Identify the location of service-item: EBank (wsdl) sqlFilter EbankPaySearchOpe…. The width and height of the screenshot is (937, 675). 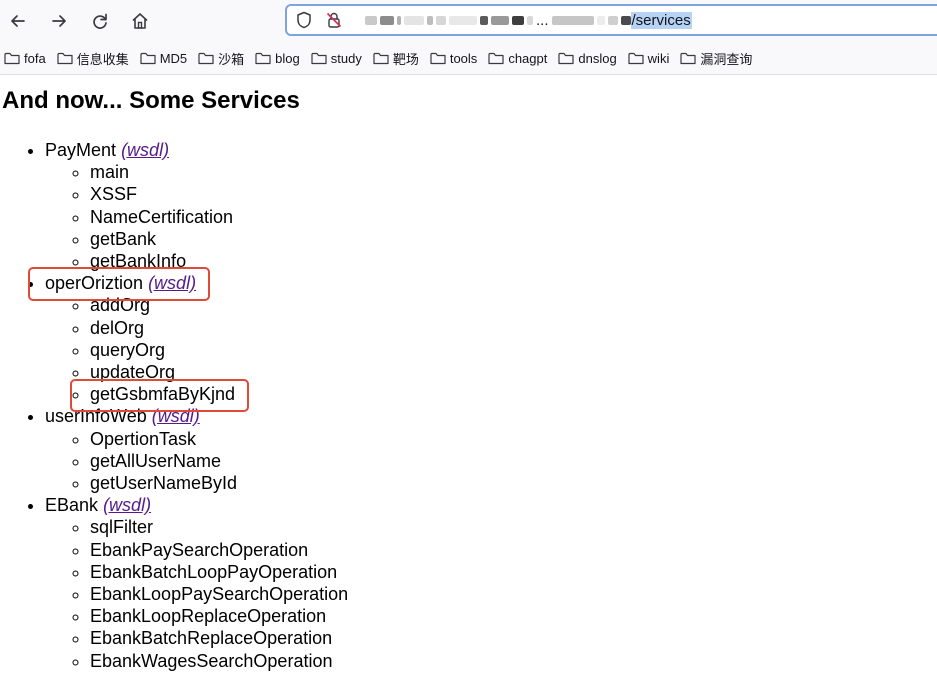
(196, 583).